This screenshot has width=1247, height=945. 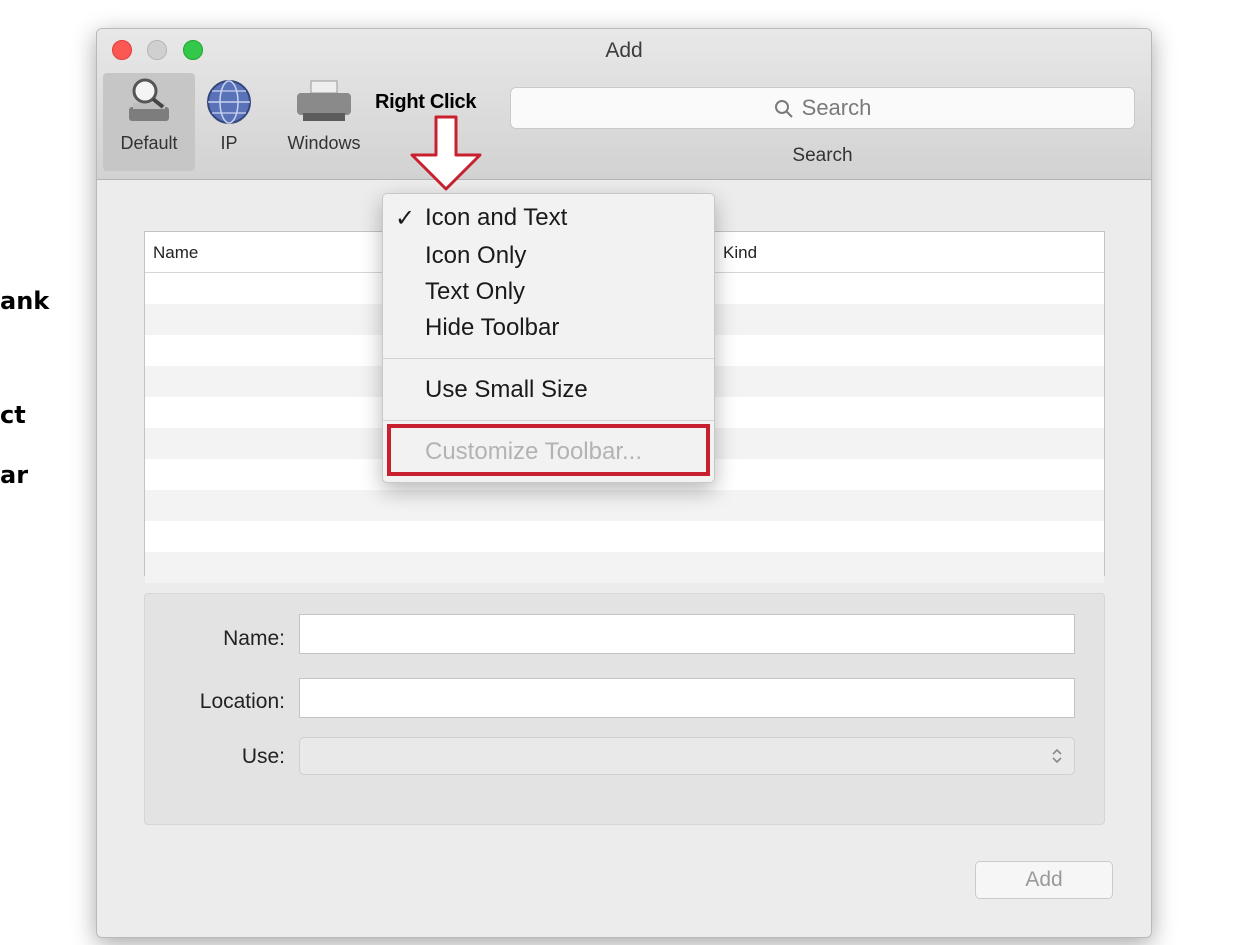 What do you see at coordinates (1057, 756) in the screenshot?
I see `chevron-updown-icon` at bounding box center [1057, 756].